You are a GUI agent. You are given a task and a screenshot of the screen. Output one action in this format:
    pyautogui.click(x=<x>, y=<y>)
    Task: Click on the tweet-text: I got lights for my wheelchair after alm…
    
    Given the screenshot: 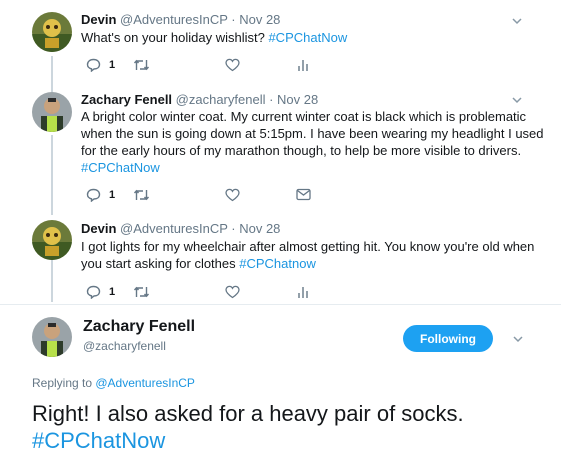 What is the action you would take?
    pyautogui.click(x=307, y=255)
    